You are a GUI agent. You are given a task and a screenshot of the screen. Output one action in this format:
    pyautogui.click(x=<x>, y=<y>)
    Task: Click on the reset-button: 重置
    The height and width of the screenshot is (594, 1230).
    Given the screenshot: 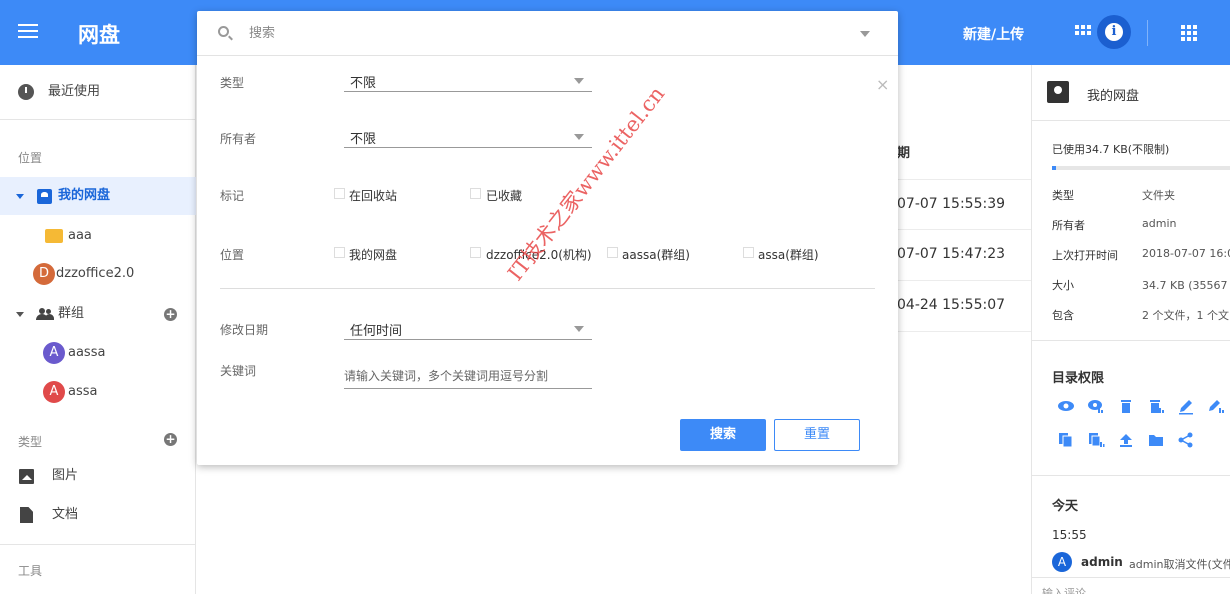 What is the action you would take?
    pyautogui.click(x=817, y=435)
    